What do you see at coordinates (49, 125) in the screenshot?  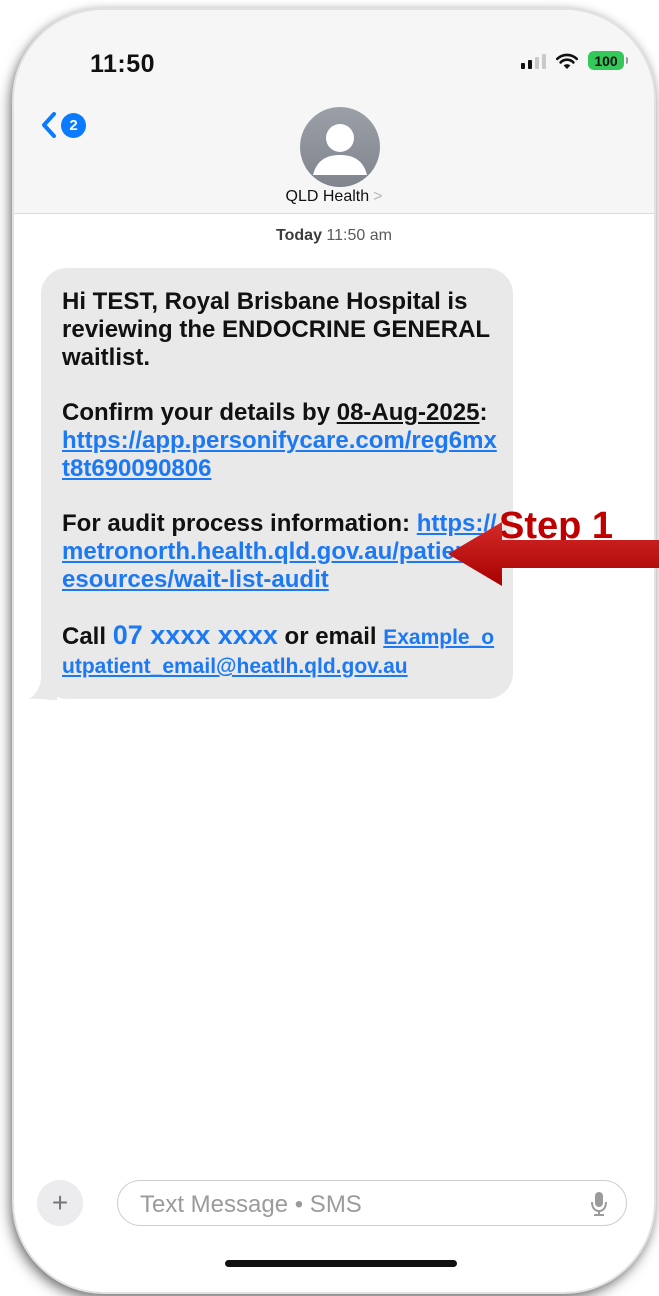 I see `chevron-left-icon` at bounding box center [49, 125].